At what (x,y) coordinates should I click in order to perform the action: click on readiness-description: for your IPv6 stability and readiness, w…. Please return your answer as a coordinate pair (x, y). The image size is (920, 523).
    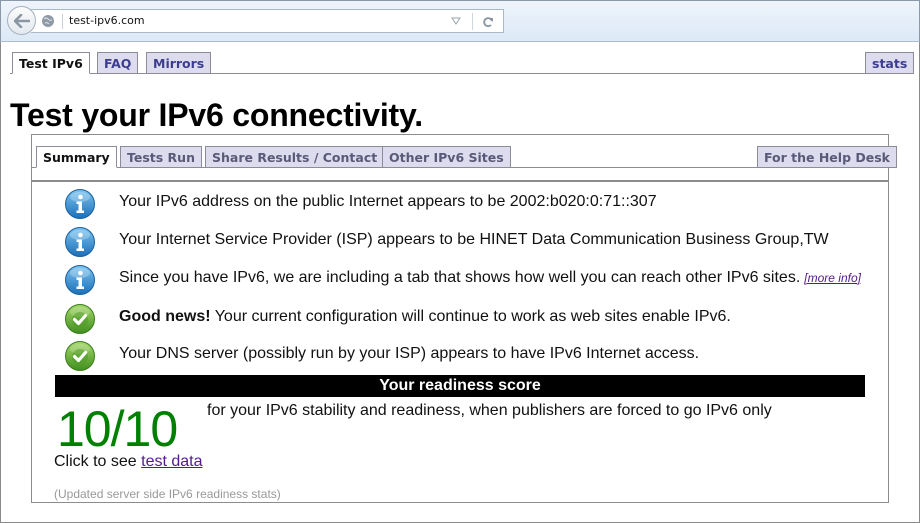
    Looking at the image, I should click on (489, 410).